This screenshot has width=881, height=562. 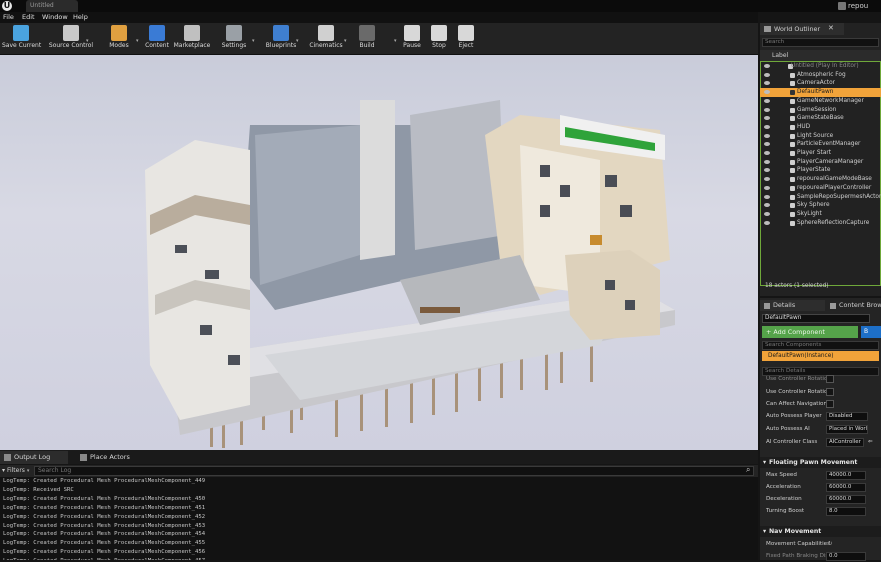 I want to click on close-tab-icon: ✕, so click(x=831, y=28).